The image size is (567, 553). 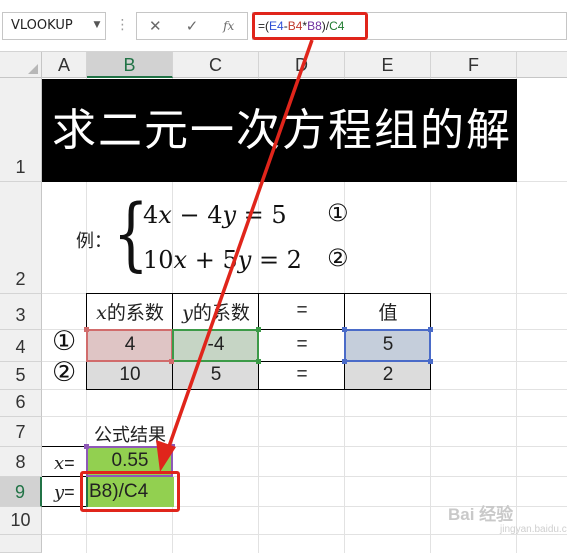 I want to click on watermark-url: jingyan.baidu.com, so click(x=533, y=529).